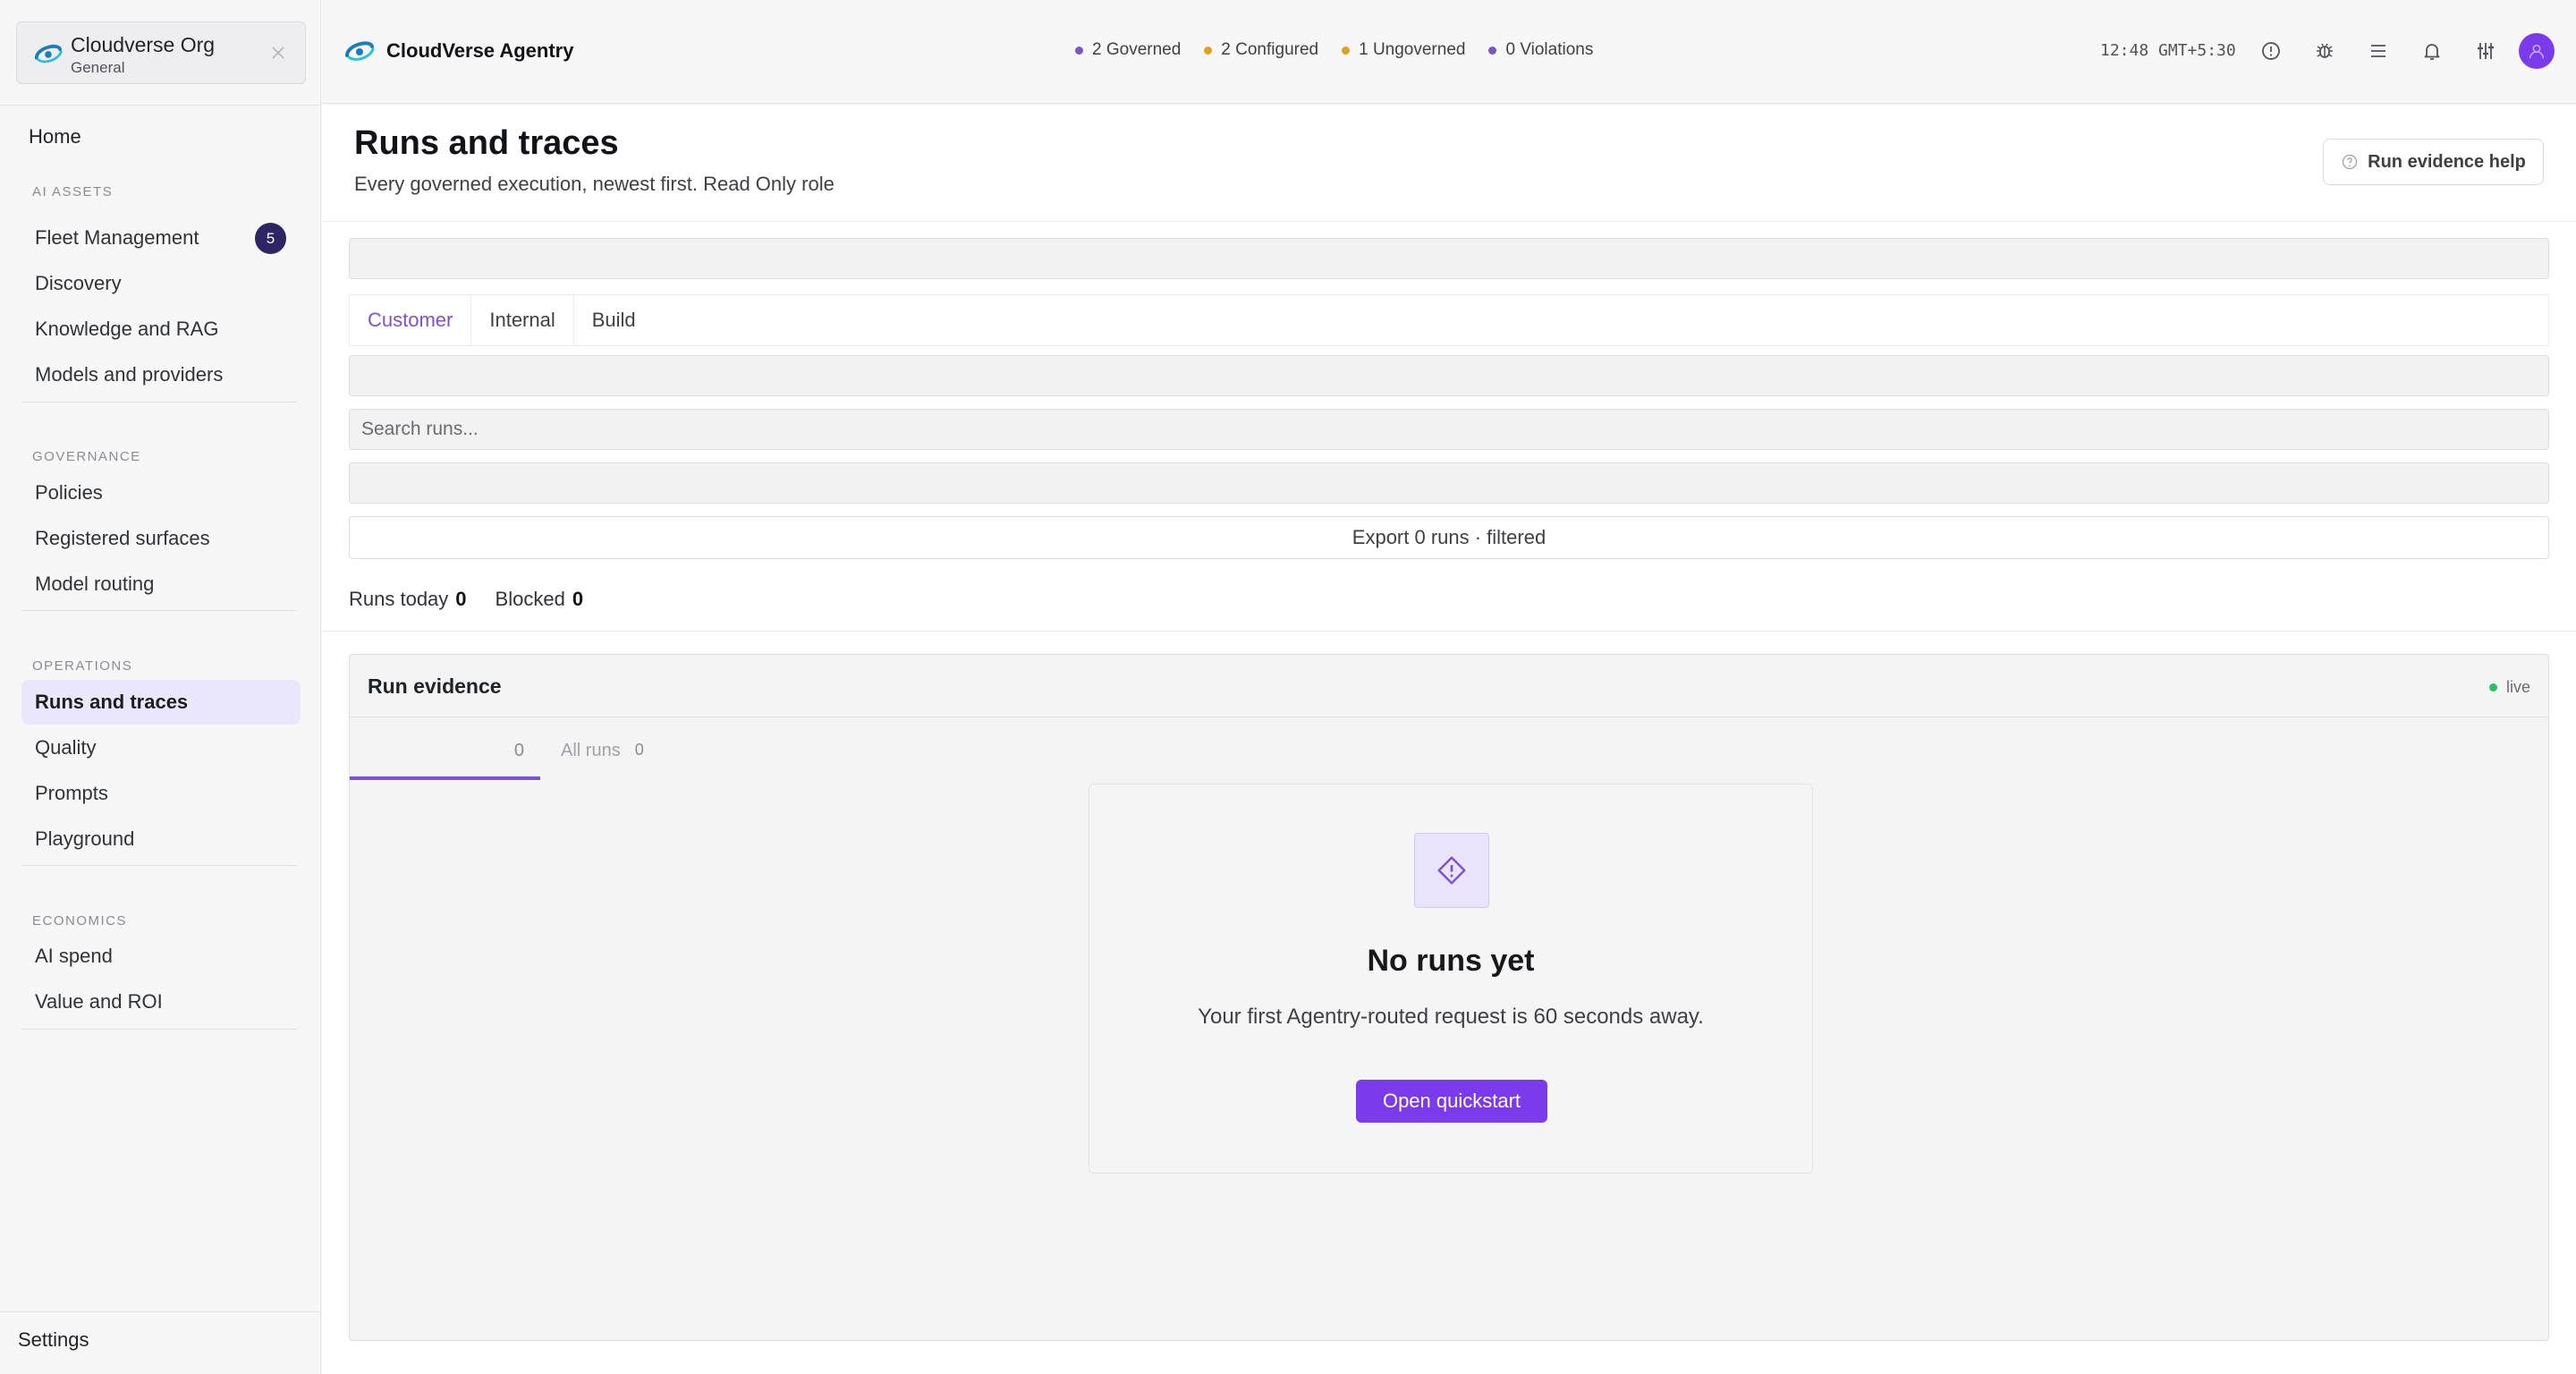 This screenshot has width=2576, height=1374. I want to click on sidebar-item-home: Home, so click(55, 136).